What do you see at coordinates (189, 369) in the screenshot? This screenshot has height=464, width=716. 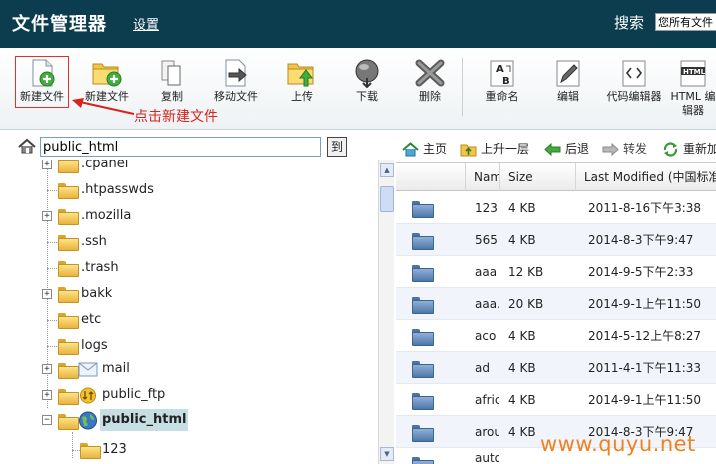 I see `tree-item-mail: + mail` at bounding box center [189, 369].